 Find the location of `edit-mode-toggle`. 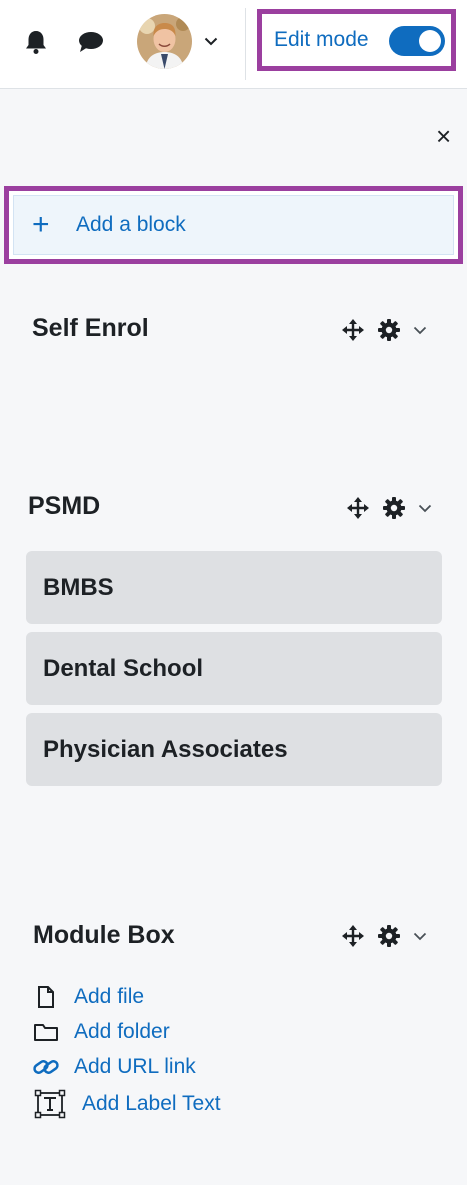

edit-mode-toggle is located at coordinates (417, 41).